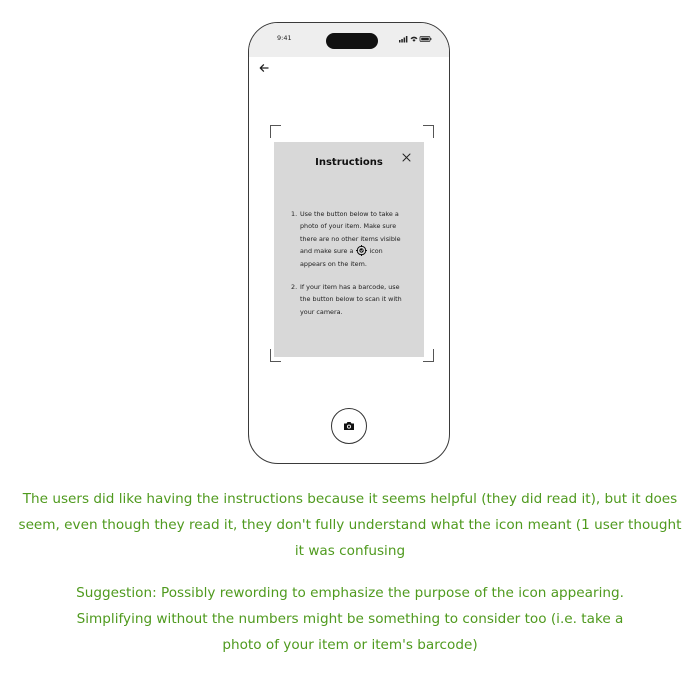  I want to click on dynamic-island, so click(352, 41).